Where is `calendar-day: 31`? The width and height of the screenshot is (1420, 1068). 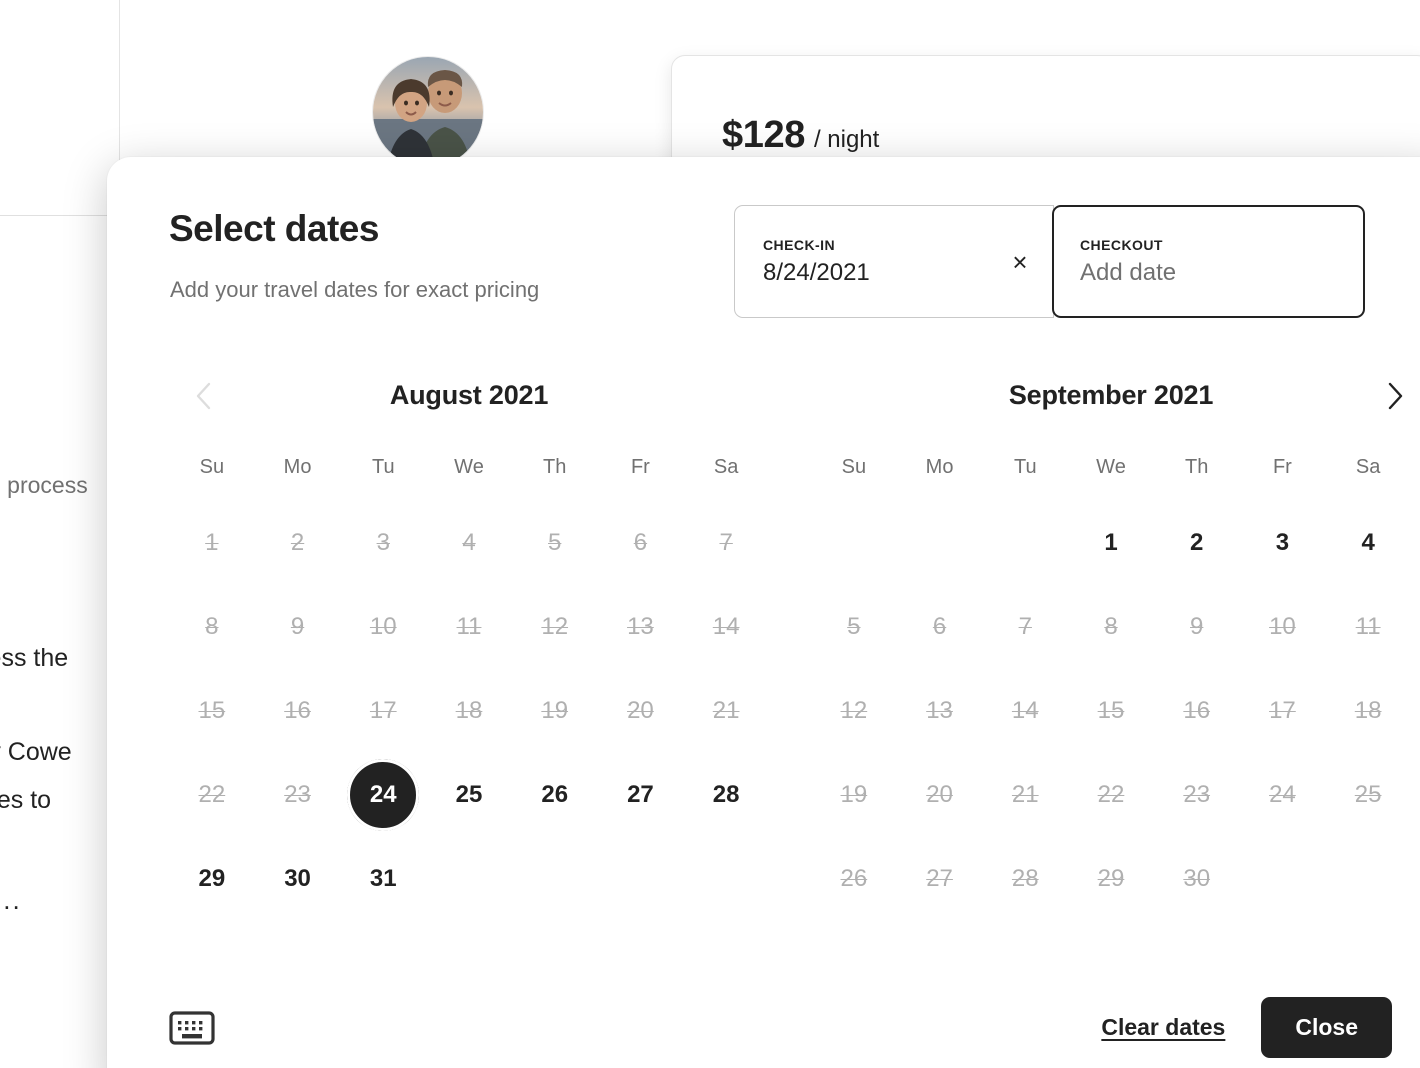
calendar-day: 31 is located at coordinates (383, 879).